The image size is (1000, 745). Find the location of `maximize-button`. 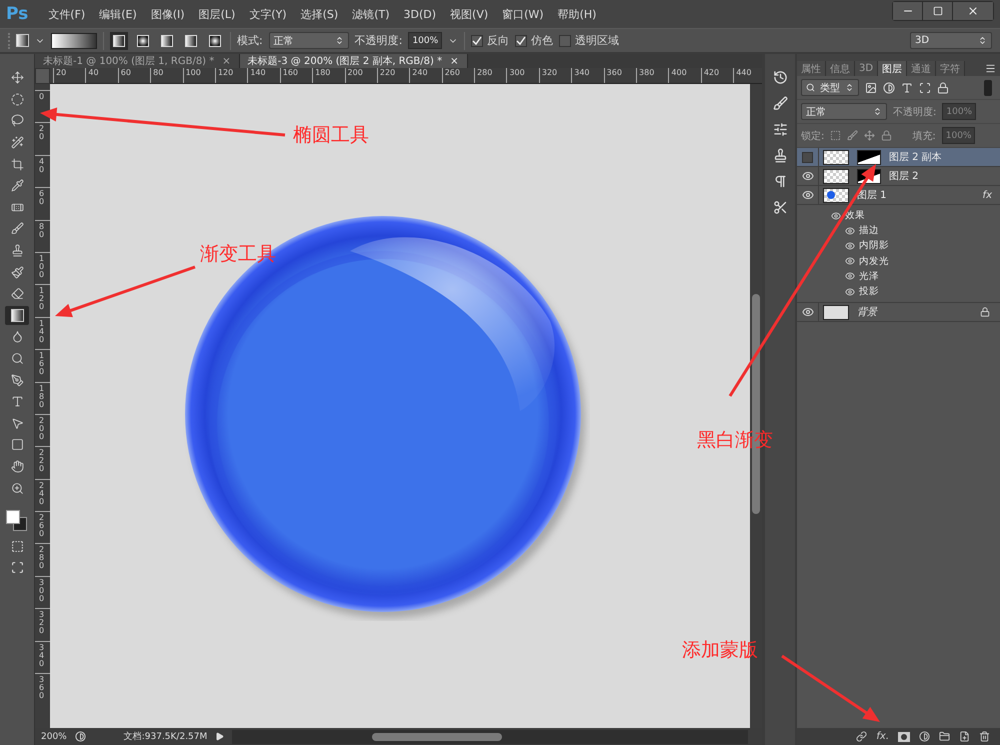

maximize-button is located at coordinates (938, 11).